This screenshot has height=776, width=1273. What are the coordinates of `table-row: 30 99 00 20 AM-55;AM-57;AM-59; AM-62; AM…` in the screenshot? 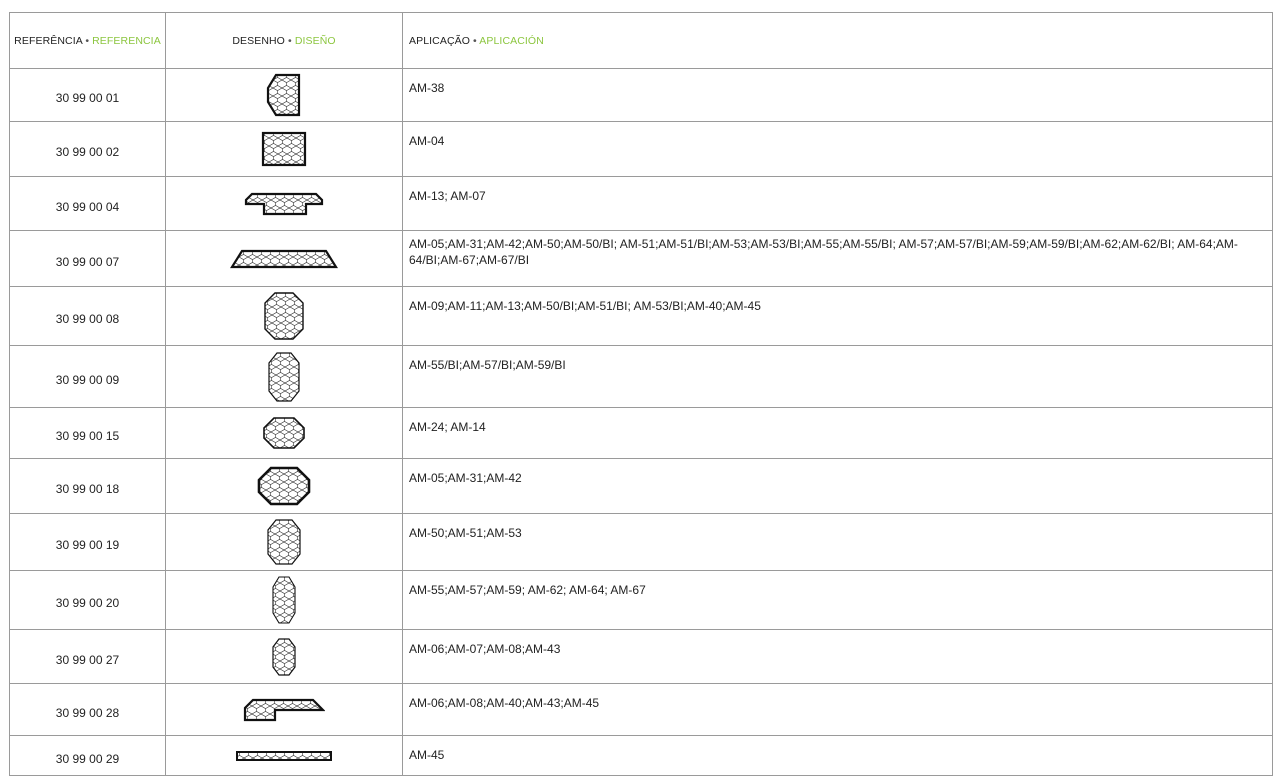 It's located at (641, 600).